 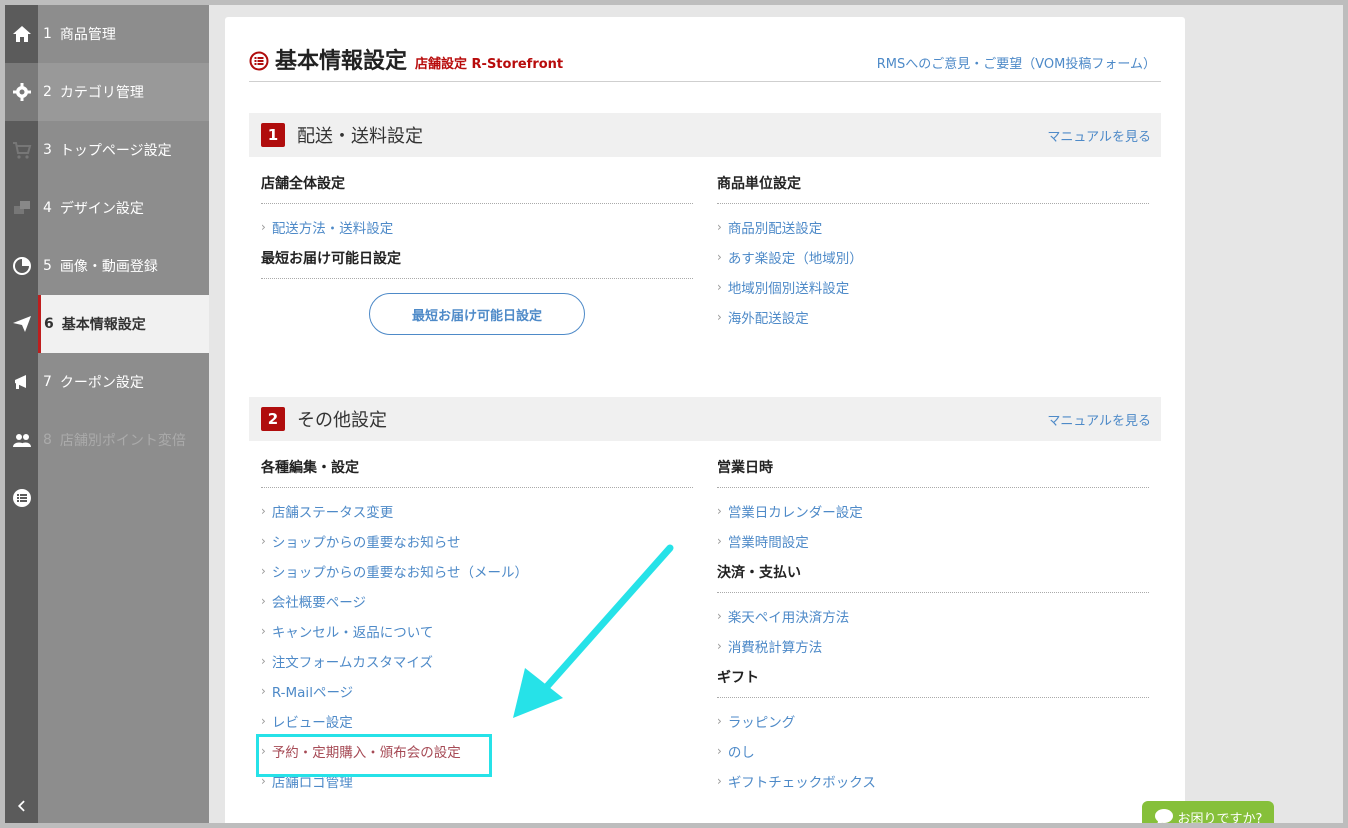 I want to click on feedback-link: RMSへのご意見・ご要望（VOM投稿フォーム）, so click(x=1016, y=62).